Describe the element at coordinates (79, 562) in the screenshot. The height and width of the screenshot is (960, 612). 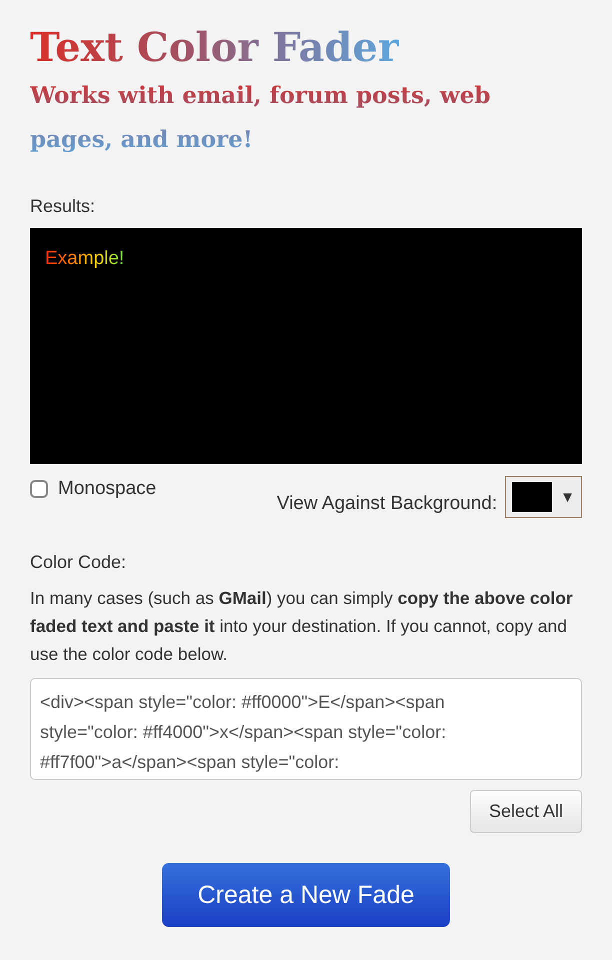
I see `color-code-label: Color Code:` at that location.